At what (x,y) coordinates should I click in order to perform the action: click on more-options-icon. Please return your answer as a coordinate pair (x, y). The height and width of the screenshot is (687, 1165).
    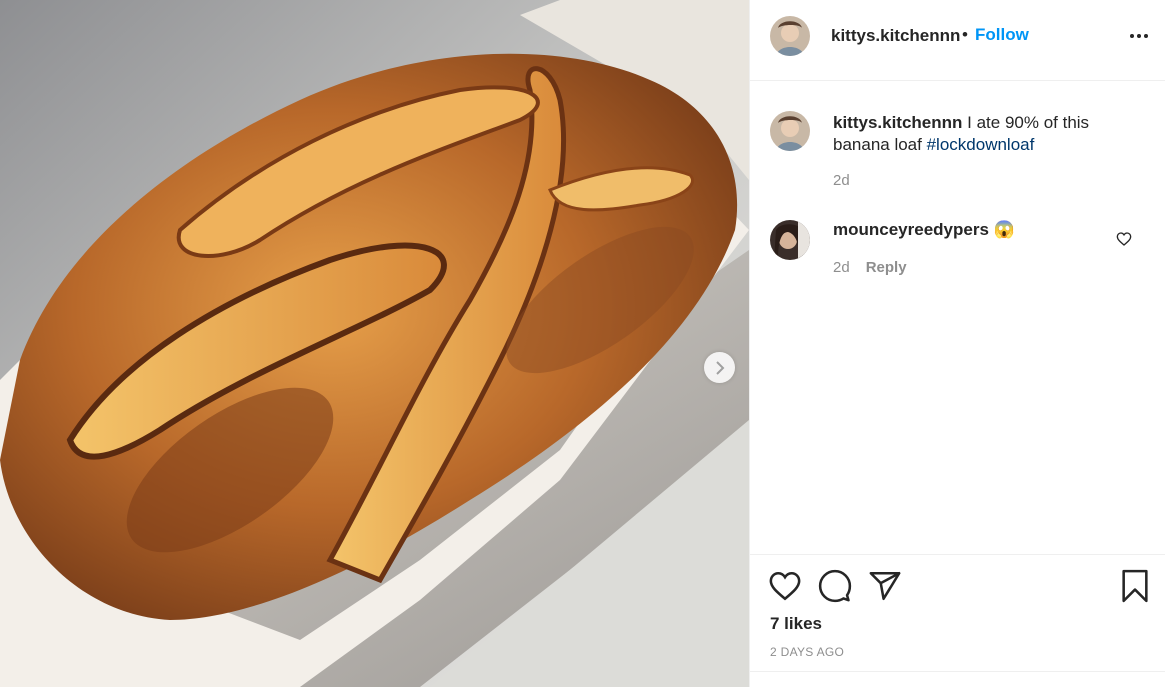
    Looking at the image, I should click on (1139, 36).